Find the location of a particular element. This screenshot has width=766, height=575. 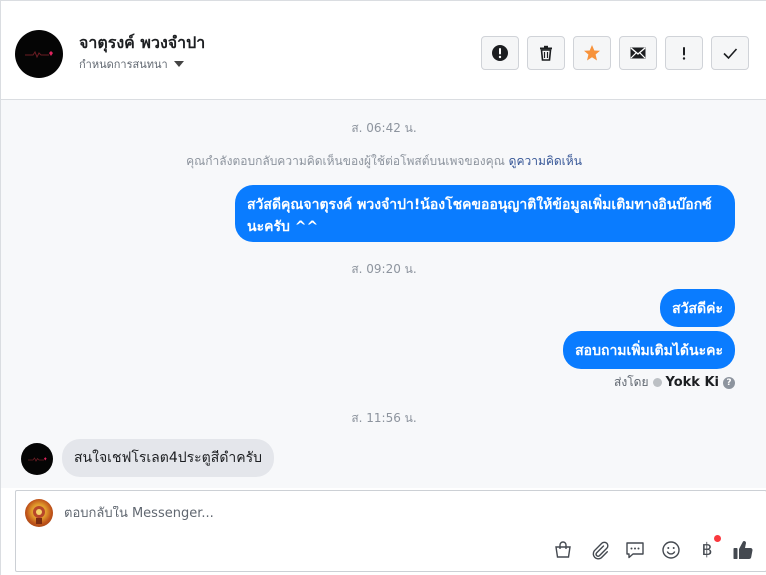

assign-label: กำหนดการสนทนา is located at coordinates (123, 64).